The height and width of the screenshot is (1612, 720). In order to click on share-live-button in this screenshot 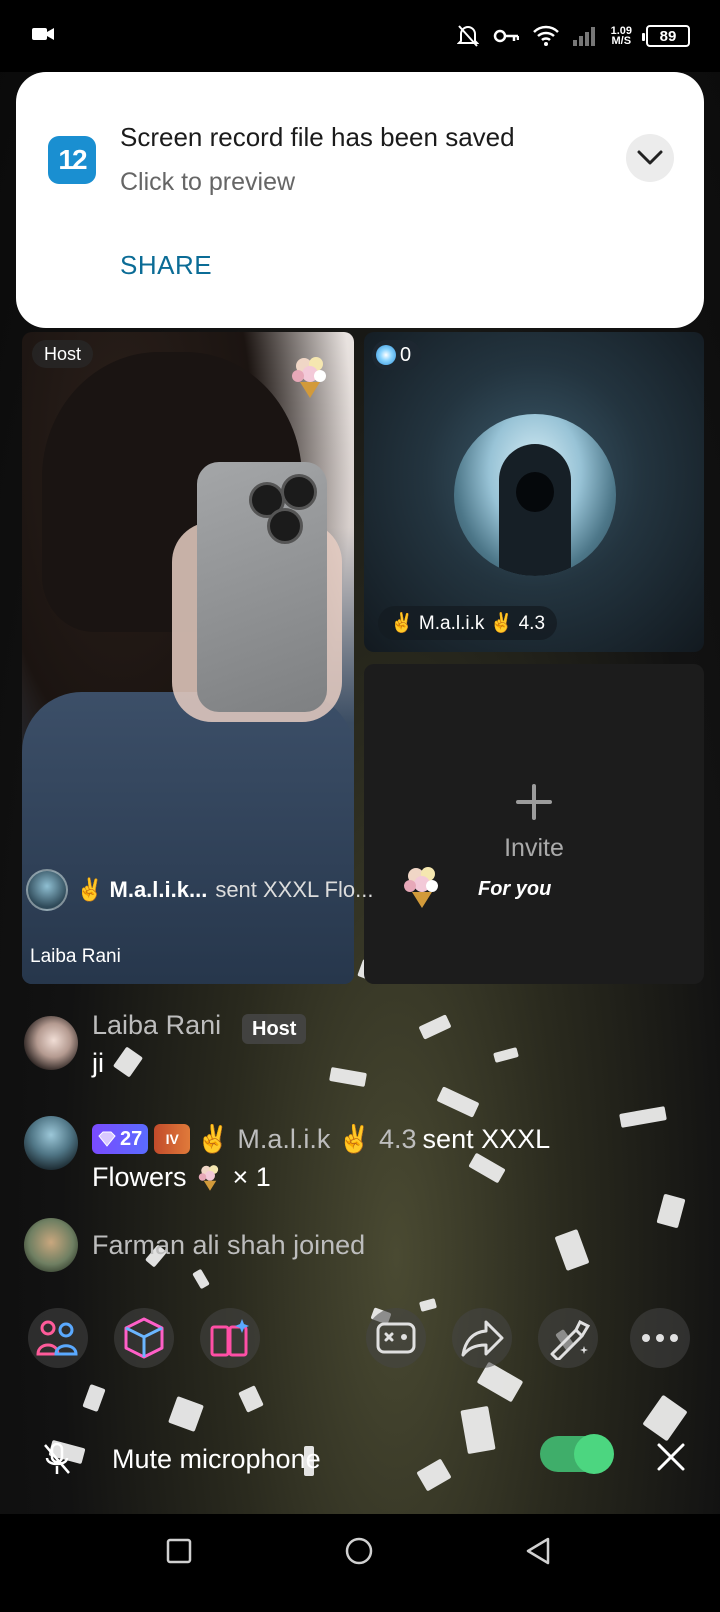, I will do `click(482, 1338)`.